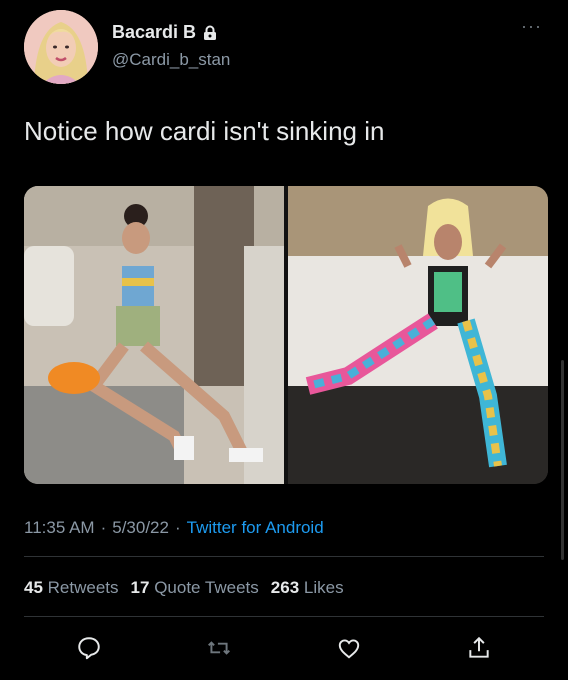  I want to click on retweets-label: Retweets, so click(83, 587).